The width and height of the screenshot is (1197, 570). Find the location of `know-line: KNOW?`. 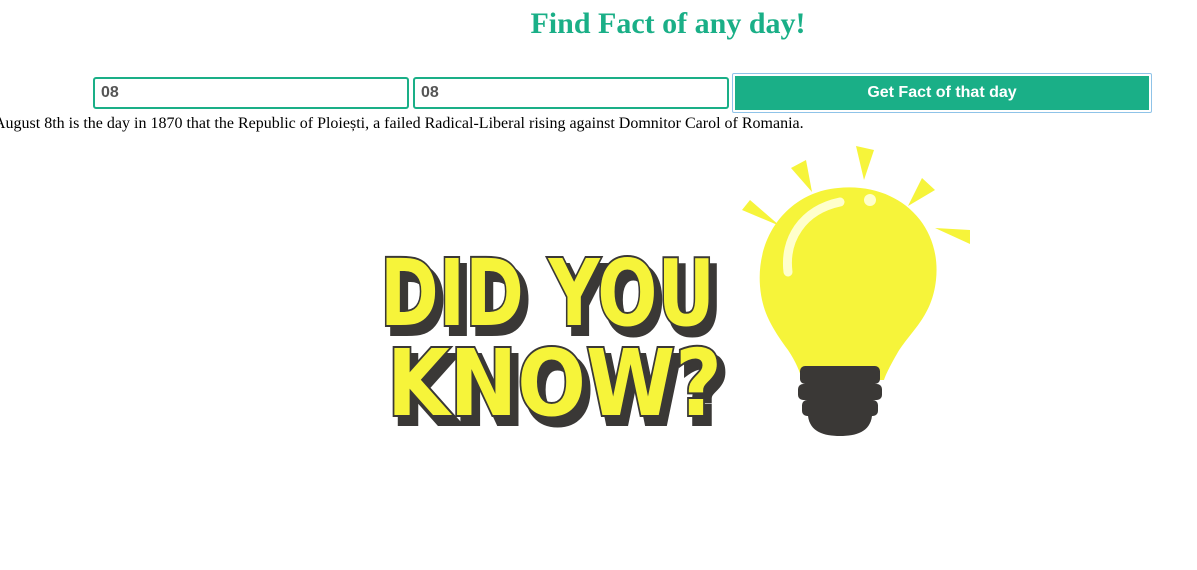

know-line: KNOW? is located at coordinates (554, 383).